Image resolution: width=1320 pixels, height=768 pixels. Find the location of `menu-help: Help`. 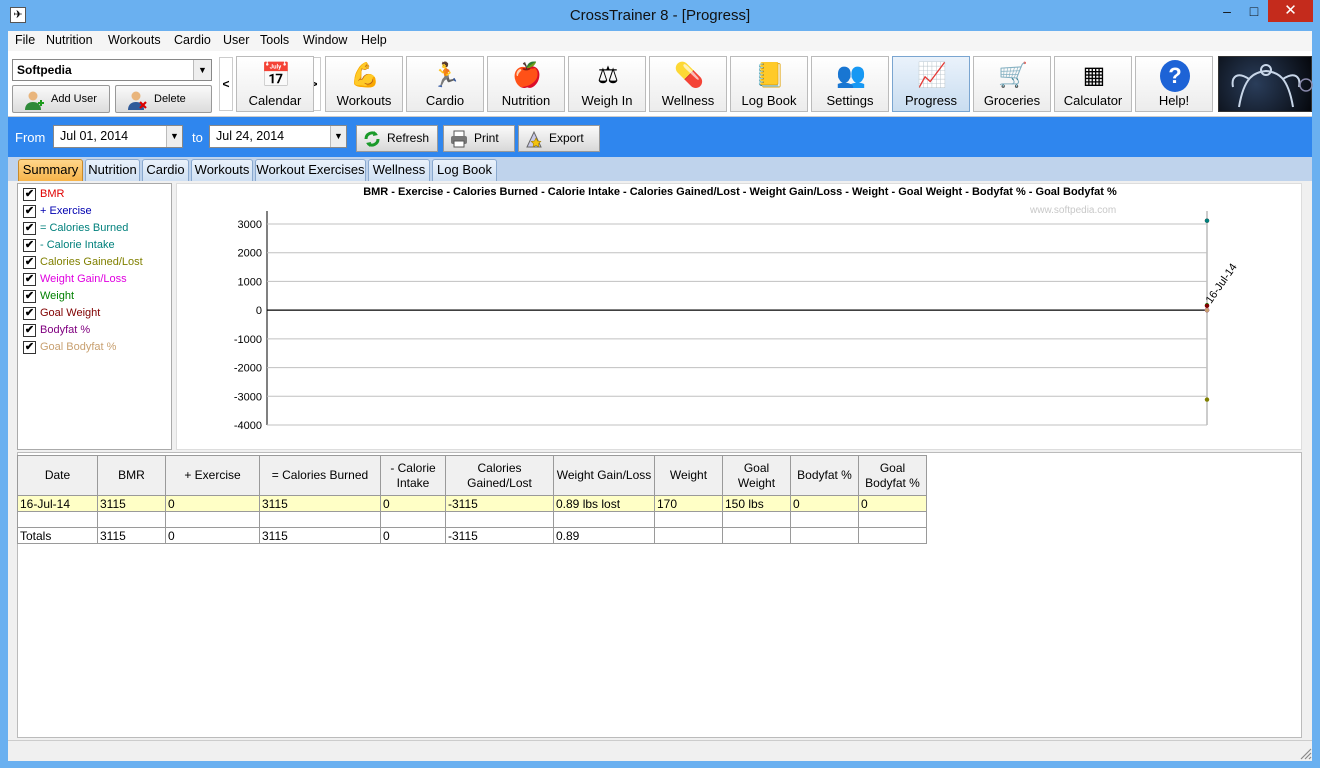

menu-help: Help is located at coordinates (374, 40).